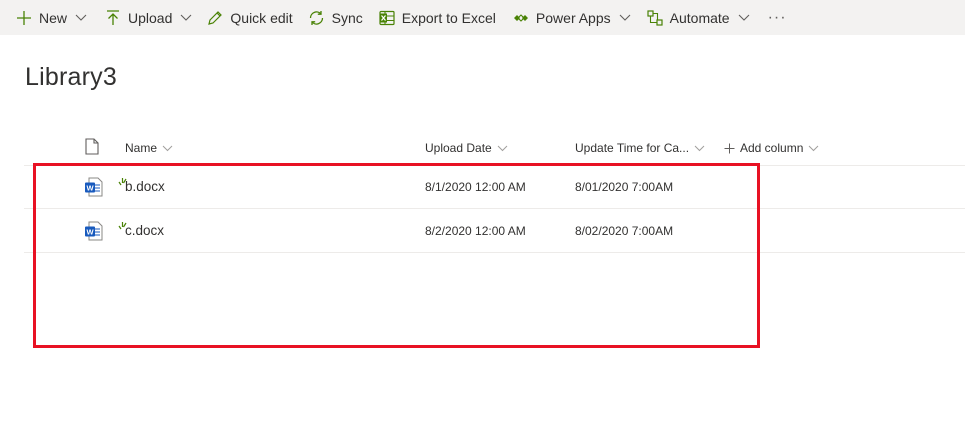 Image resolution: width=965 pixels, height=442 pixels. What do you see at coordinates (624, 230) in the screenshot?
I see `update-time-cell: 8/02/2020 7:00AM` at bounding box center [624, 230].